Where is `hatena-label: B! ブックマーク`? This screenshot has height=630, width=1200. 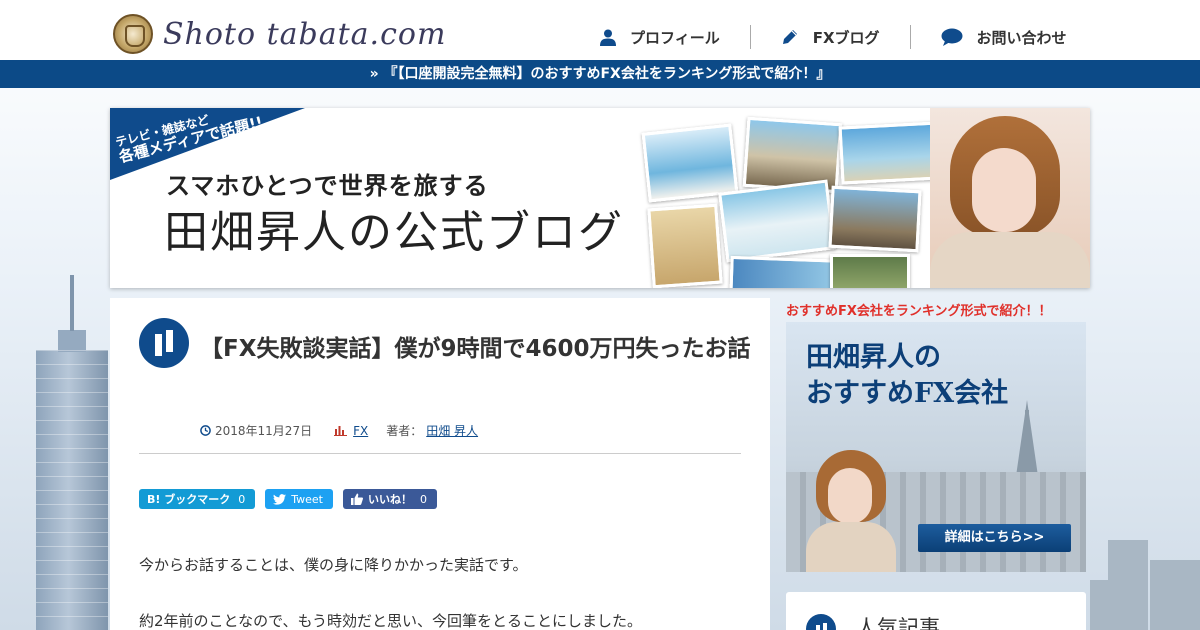
hatena-label: B! ブックマーク is located at coordinates (189, 499).